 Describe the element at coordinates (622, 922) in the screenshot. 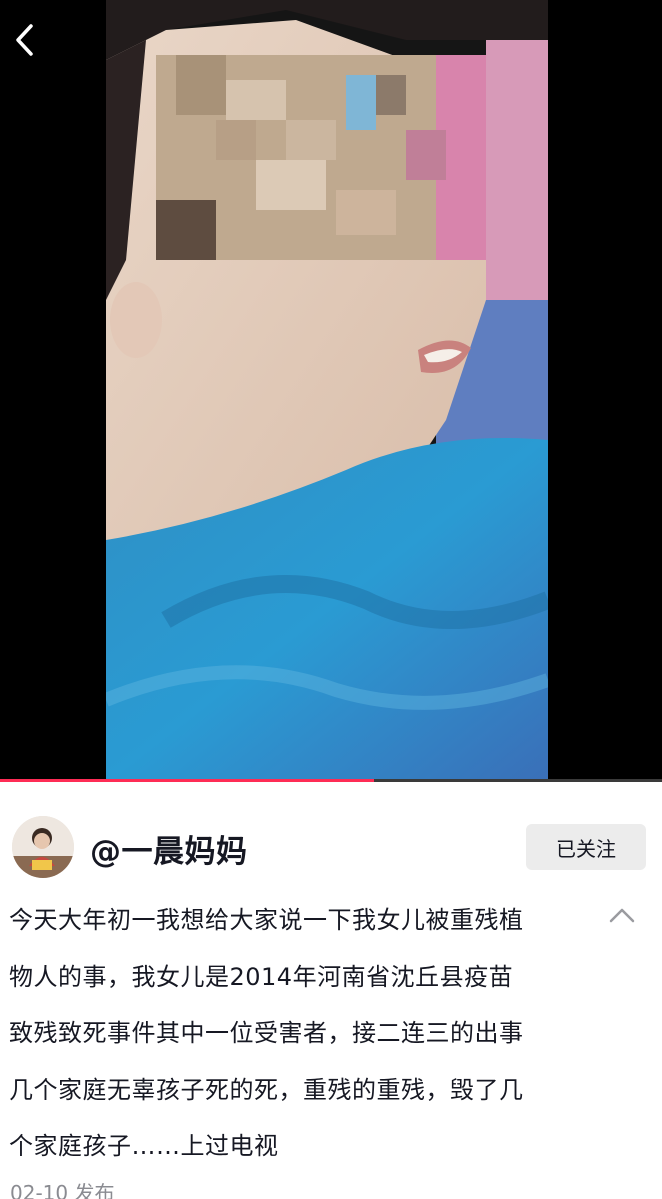

I see `chevron-up-icon` at that location.